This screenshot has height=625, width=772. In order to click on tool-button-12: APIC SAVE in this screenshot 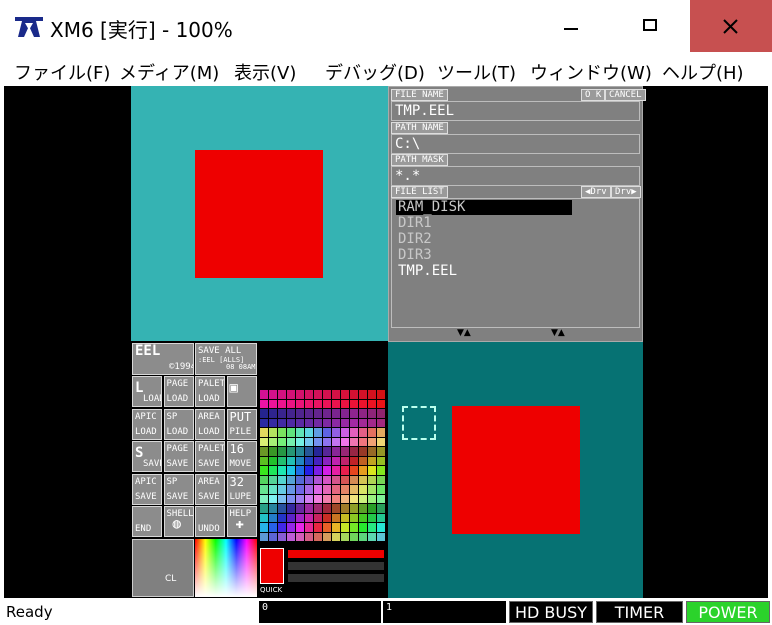, I will do `click(147, 489)`.